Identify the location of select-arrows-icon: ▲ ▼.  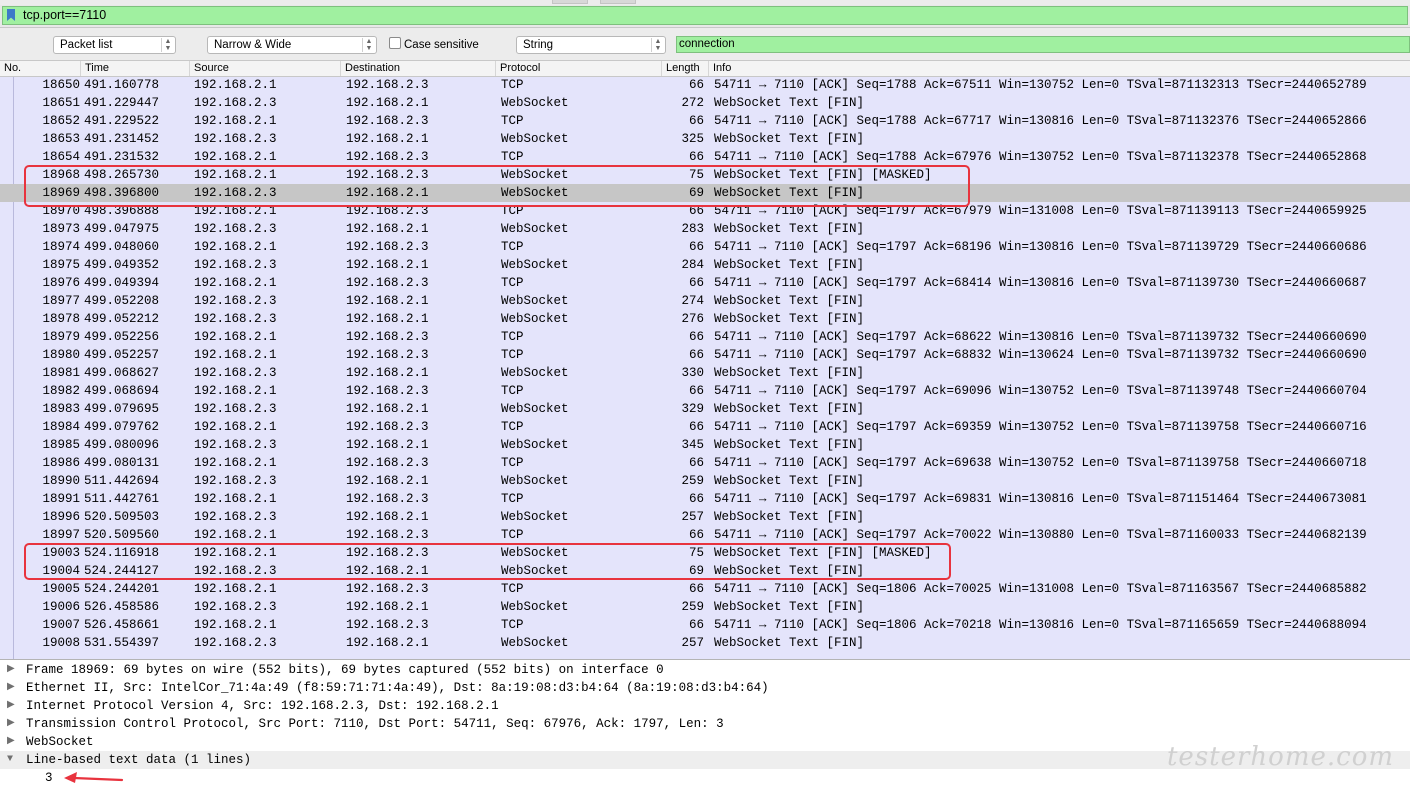
(368, 45).